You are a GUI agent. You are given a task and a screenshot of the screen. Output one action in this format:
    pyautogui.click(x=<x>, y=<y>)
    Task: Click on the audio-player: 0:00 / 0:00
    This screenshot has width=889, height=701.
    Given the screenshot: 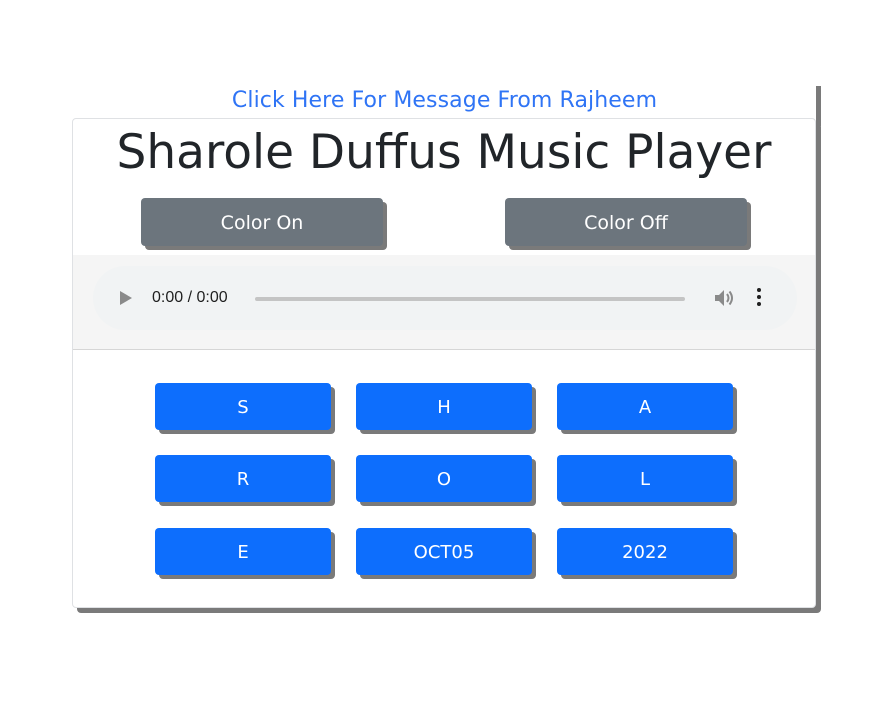 What is the action you would take?
    pyautogui.click(x=445, y=298)
    